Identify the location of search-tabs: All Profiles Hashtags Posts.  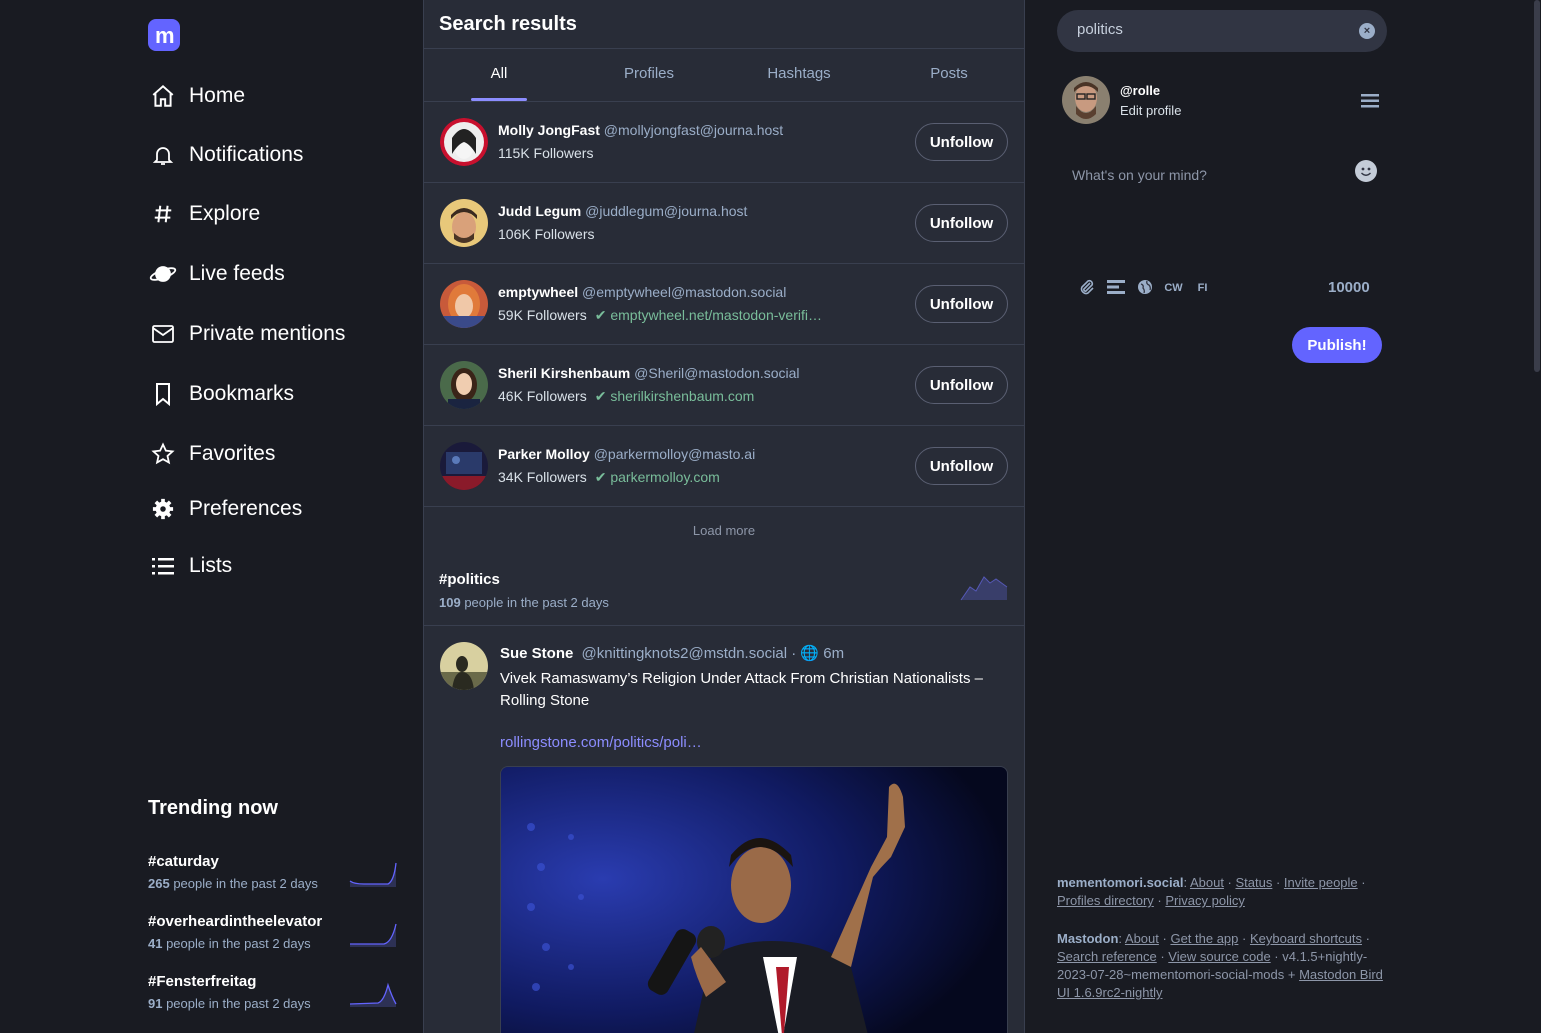
(724, 75).